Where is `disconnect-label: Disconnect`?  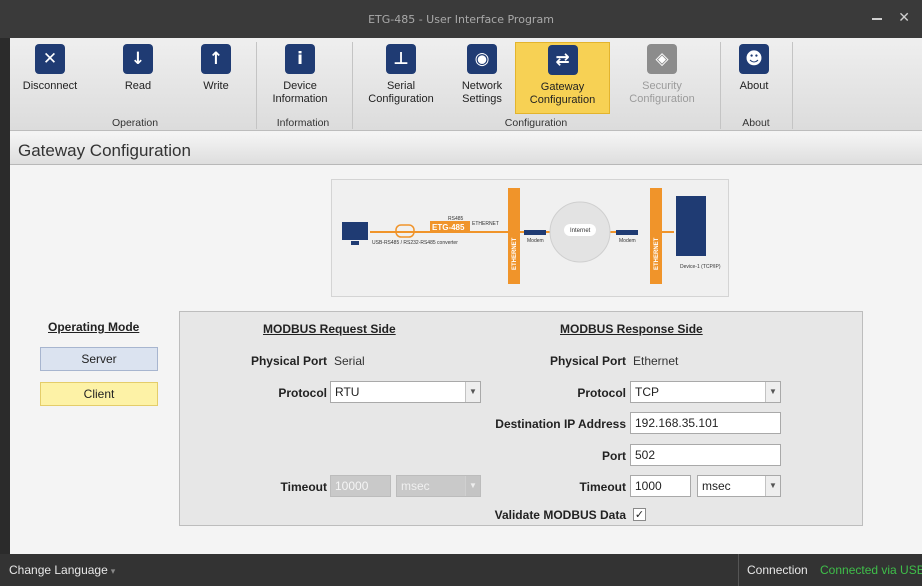
disconnect-label: Disconnect is located at coordinates (50, 86).